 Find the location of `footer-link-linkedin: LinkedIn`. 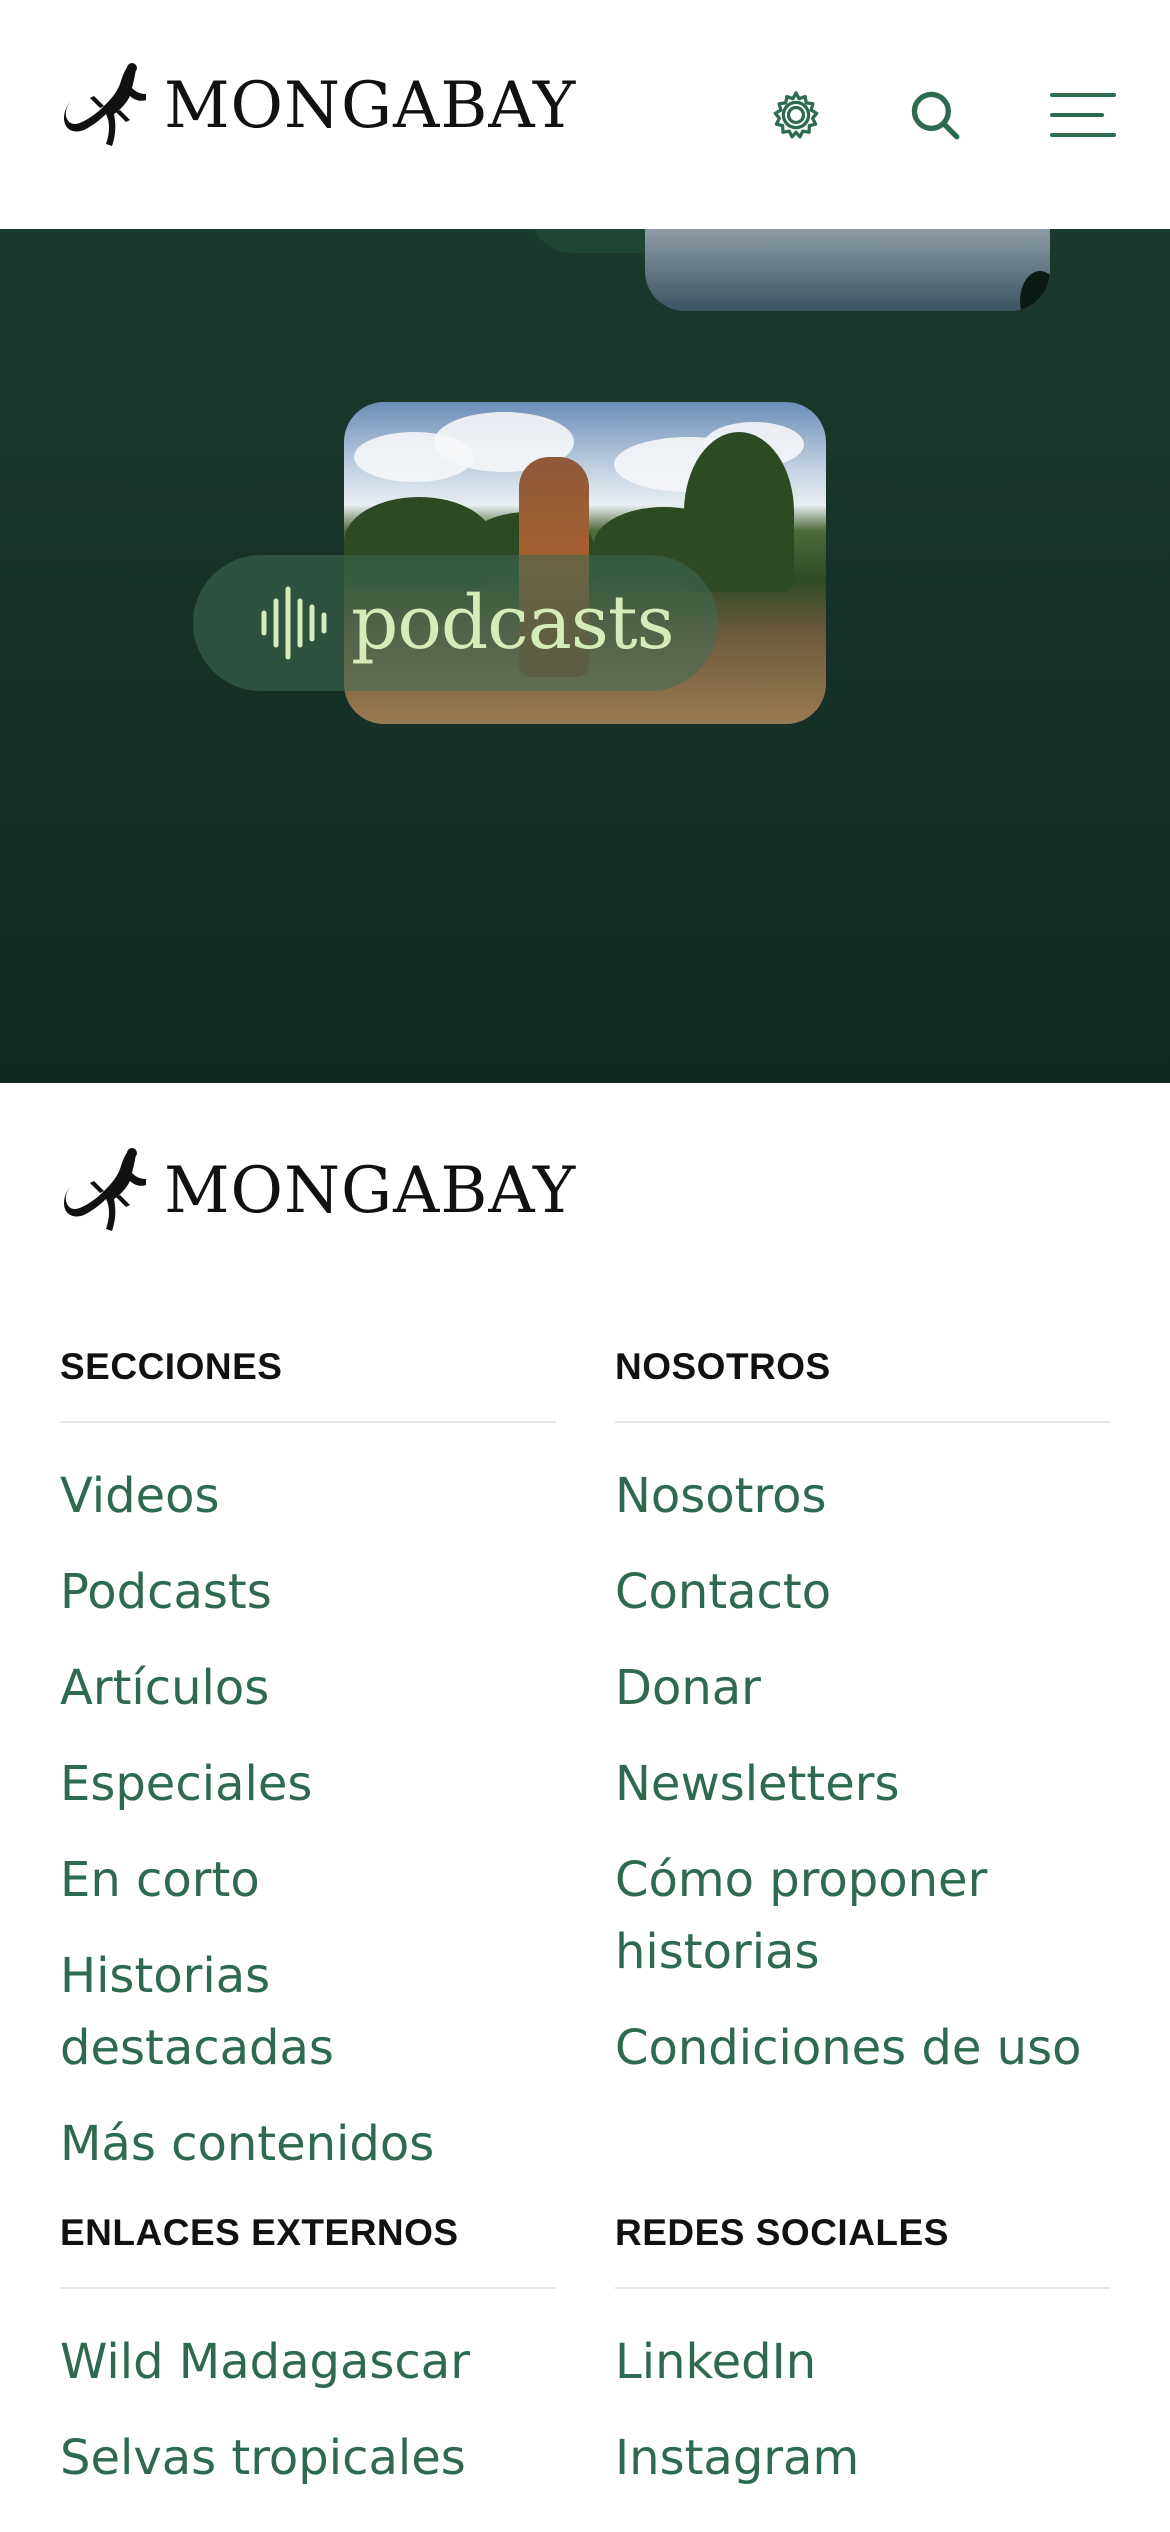

footer-link-linkedin: LinkedIn is located at coordinates (862, 2362).